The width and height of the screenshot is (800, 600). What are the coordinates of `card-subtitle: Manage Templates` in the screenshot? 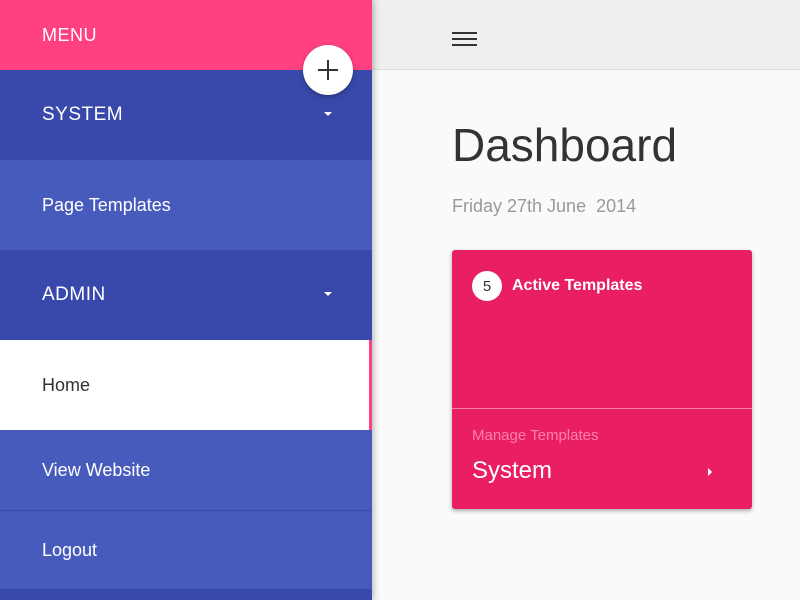 It's located at (535, 435).